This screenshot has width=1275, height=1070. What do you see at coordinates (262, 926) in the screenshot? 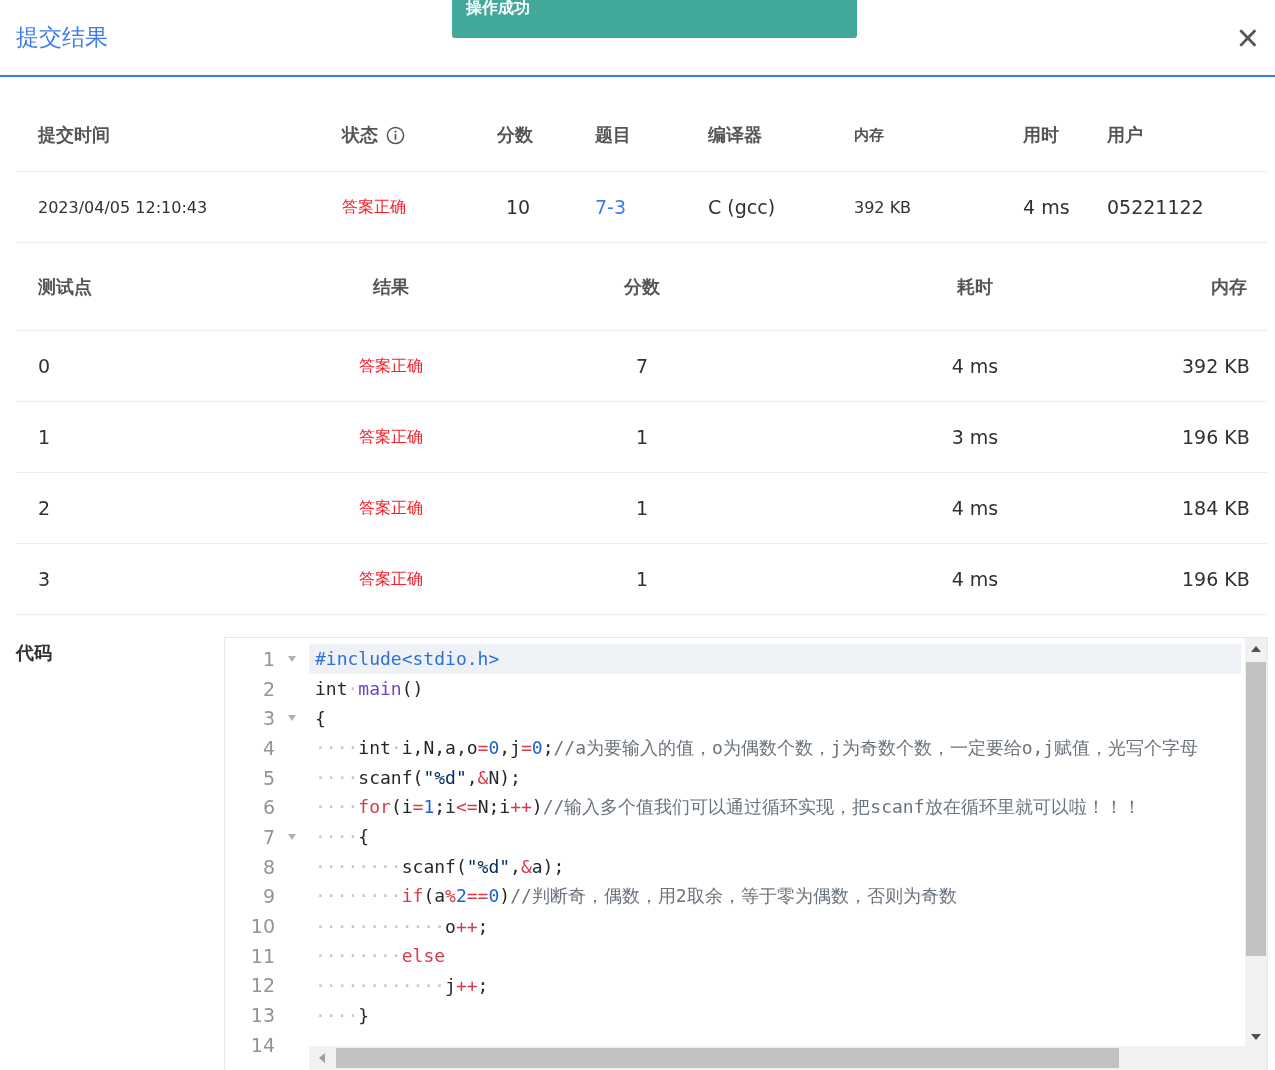
I see `line-number: 10` at bounding box center [262, 926].